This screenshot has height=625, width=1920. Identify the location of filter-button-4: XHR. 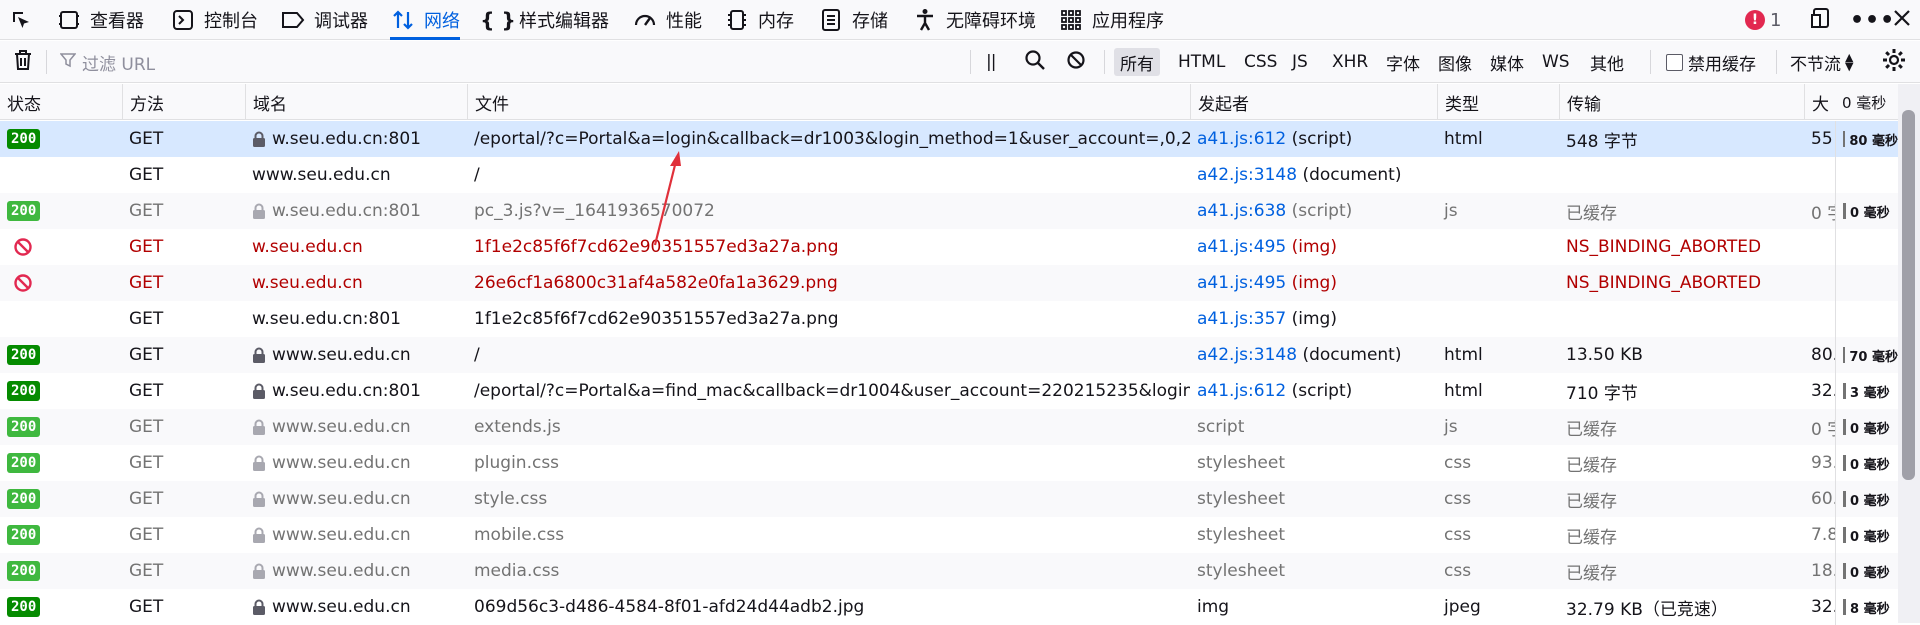
(1350, 62).